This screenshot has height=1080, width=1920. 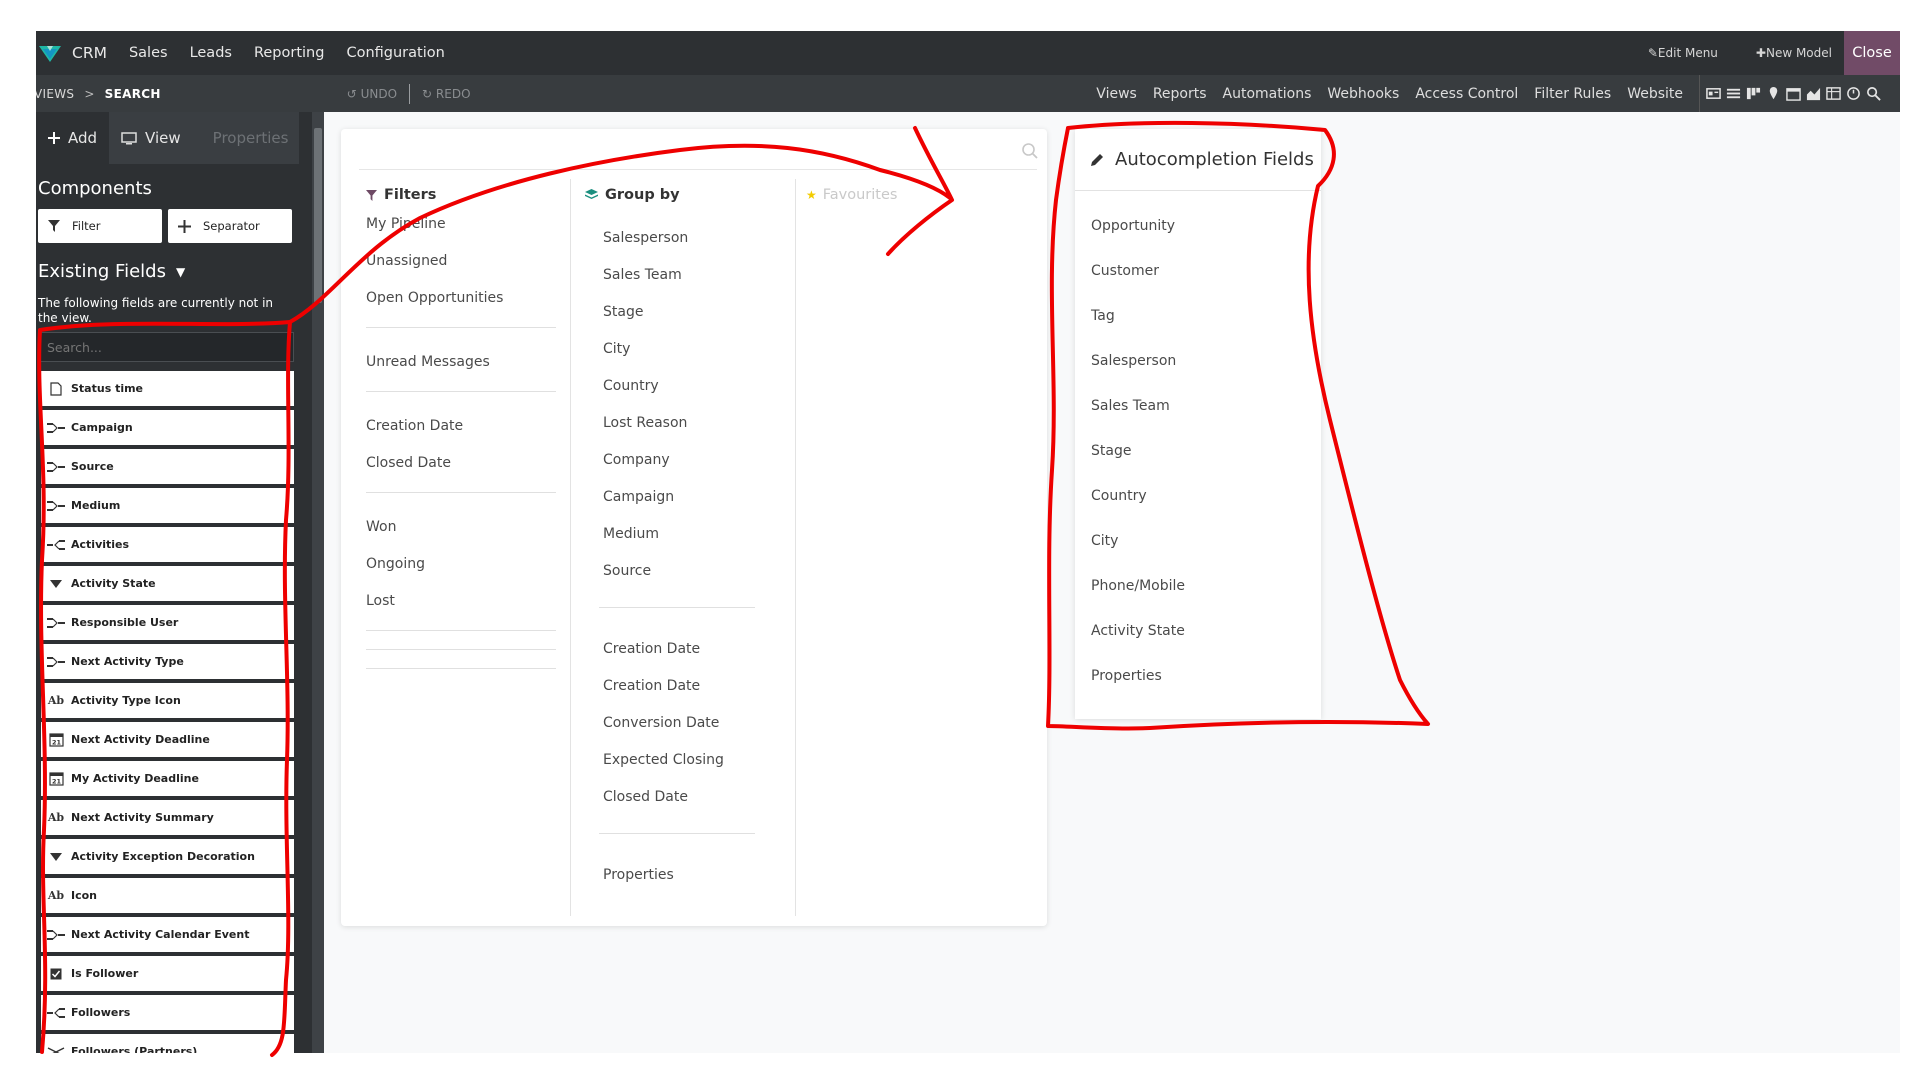 I want to click on existing-field: Activity Exception Decoration, so click(x=166, y=856).